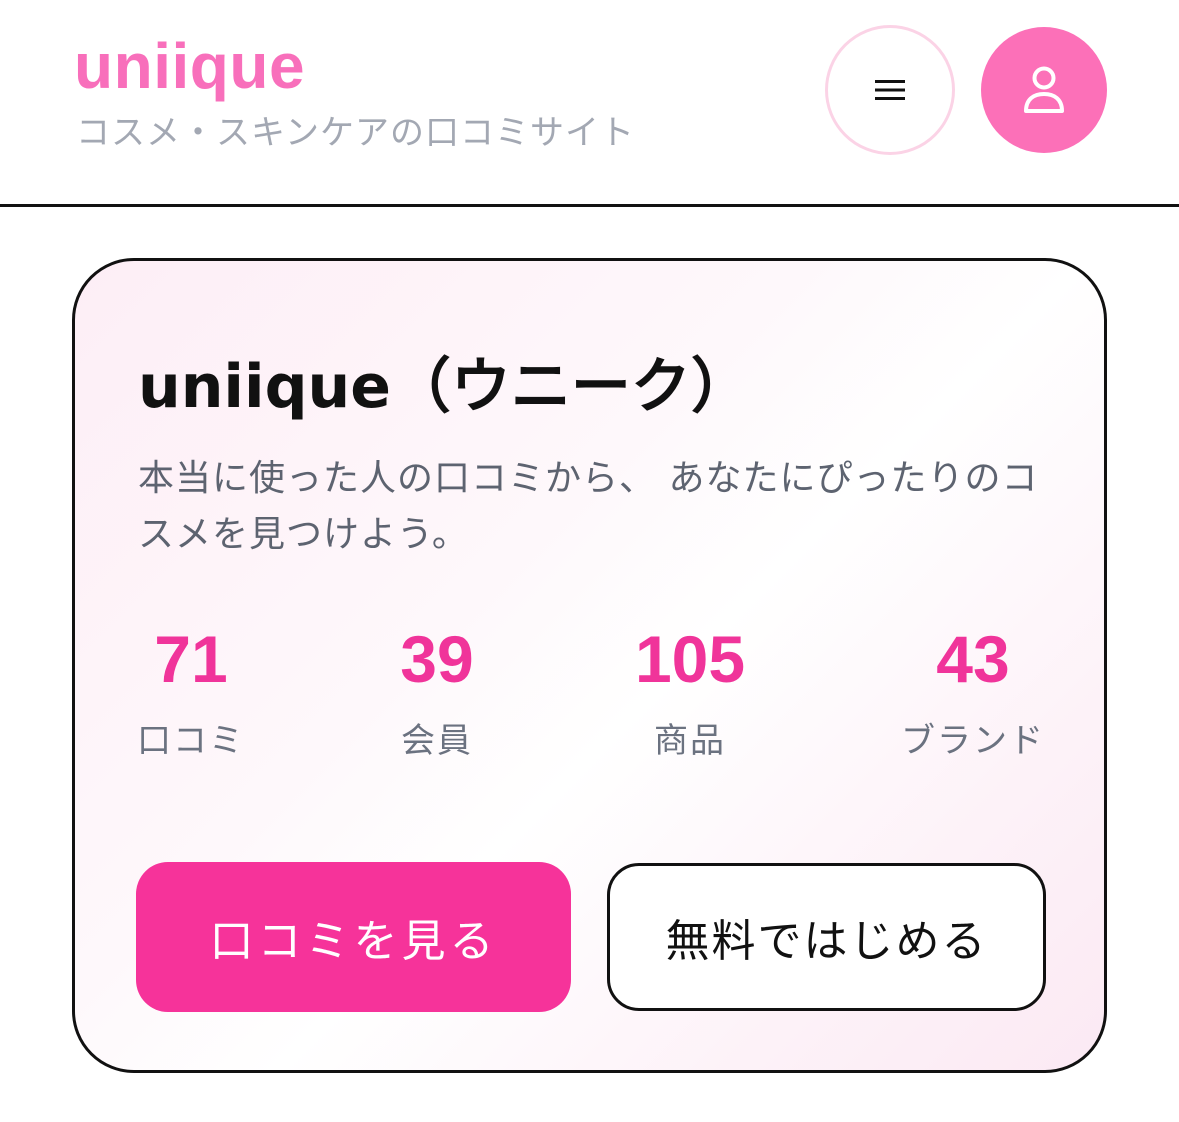  Describe the element at coordinates (690, 659) in the screenshot. I see `stat-value: 105` at that location.